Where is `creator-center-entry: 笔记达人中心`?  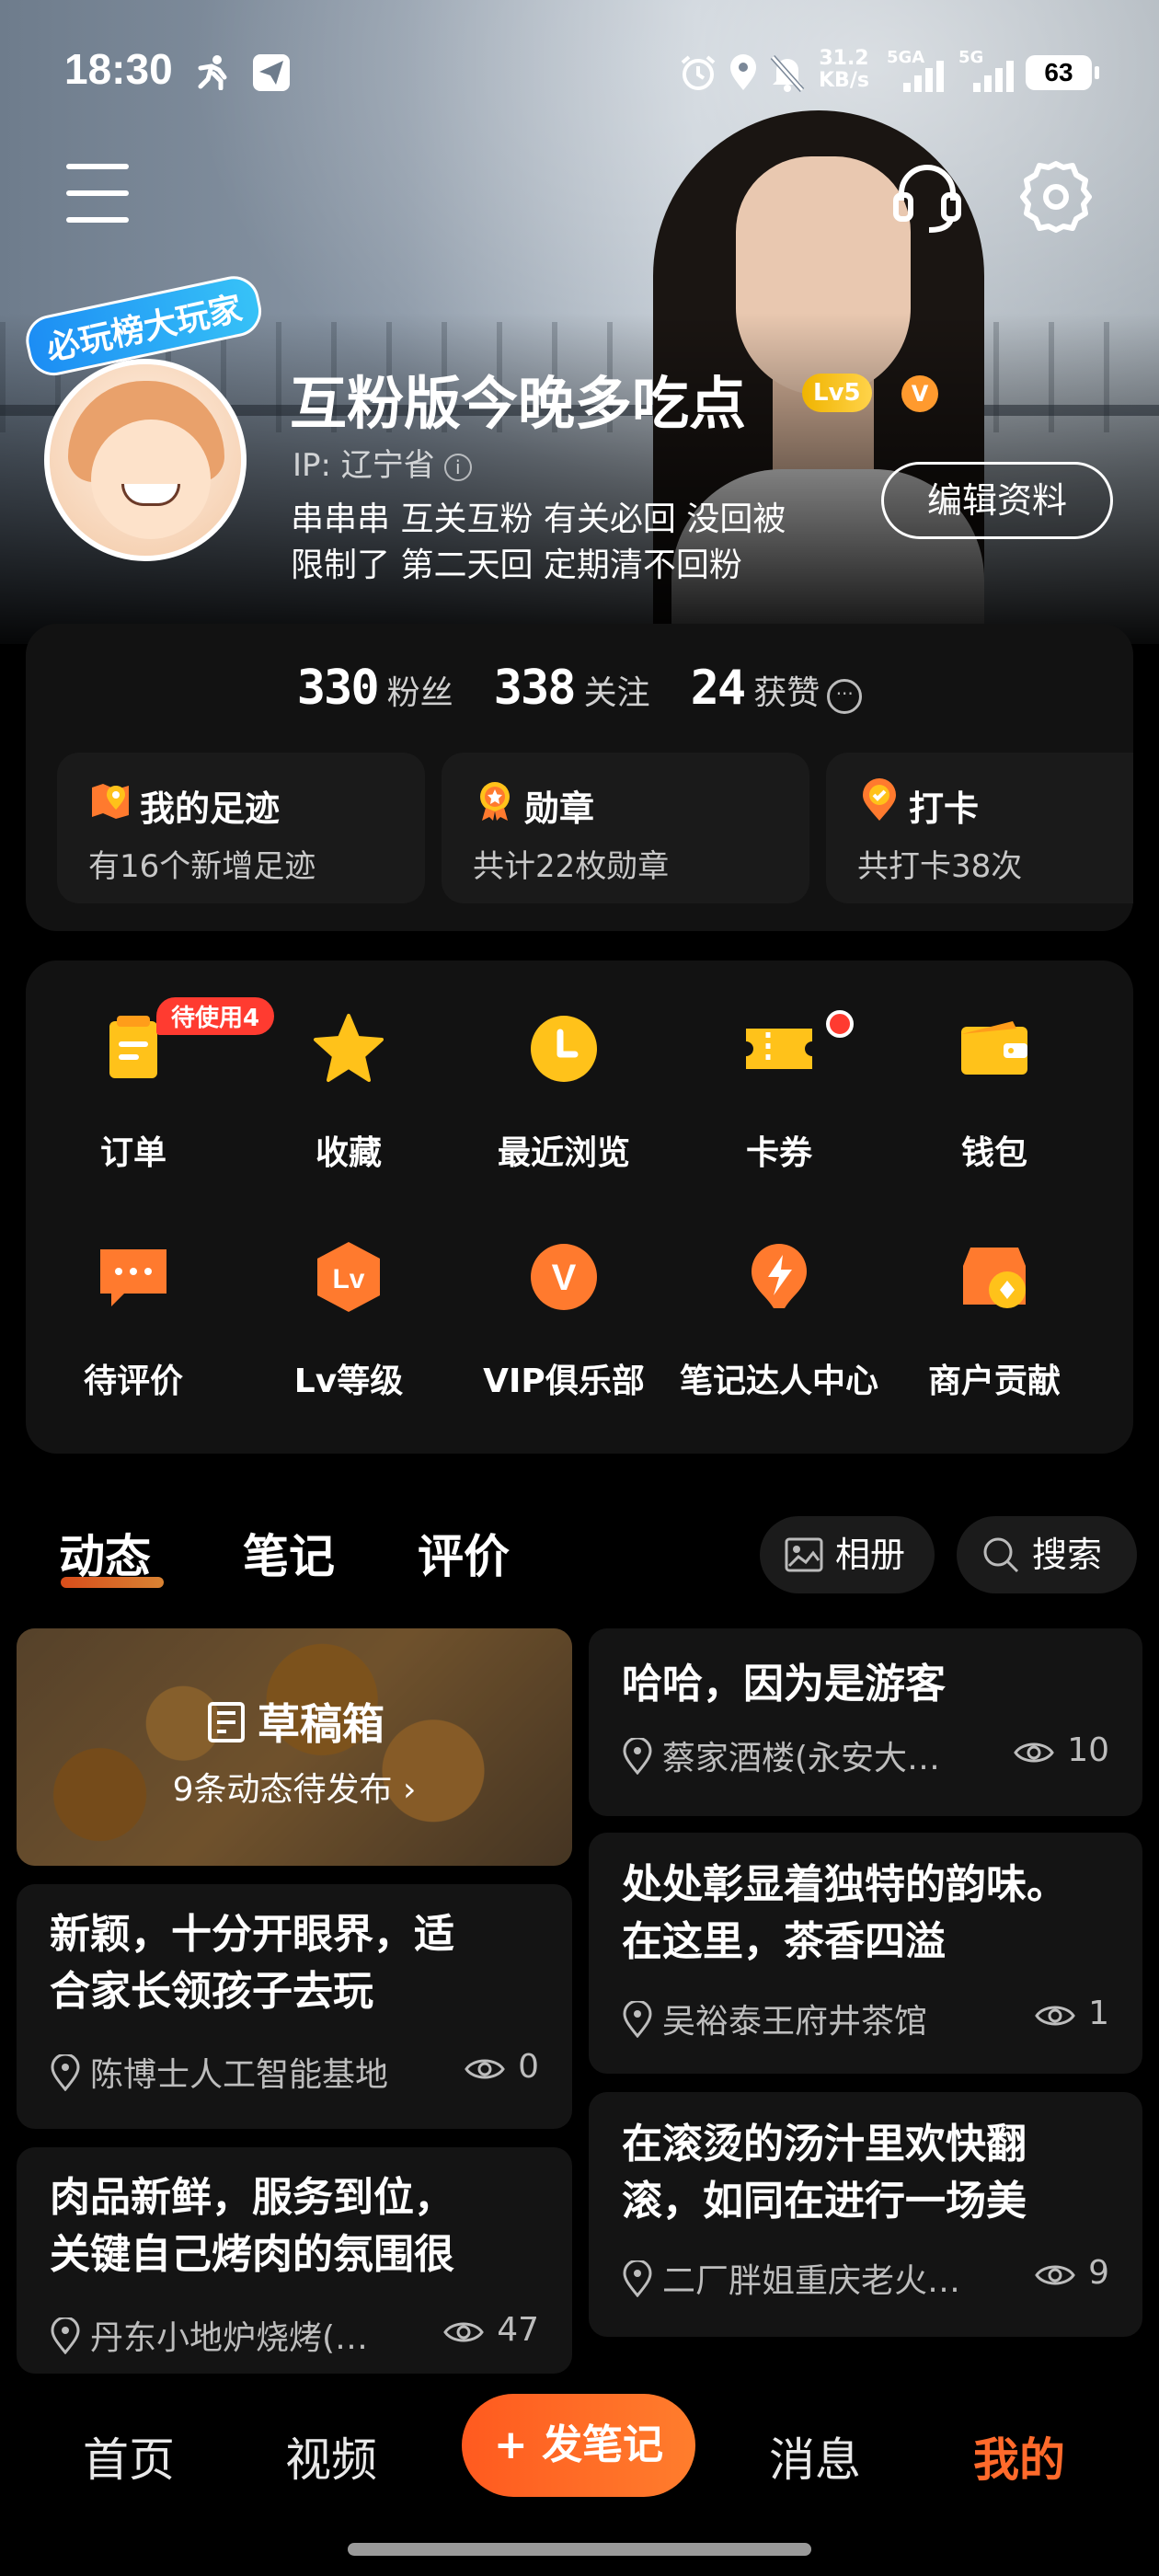
creator-center-entry: 笔记达人中心 is located at coordinates (779, 1294).